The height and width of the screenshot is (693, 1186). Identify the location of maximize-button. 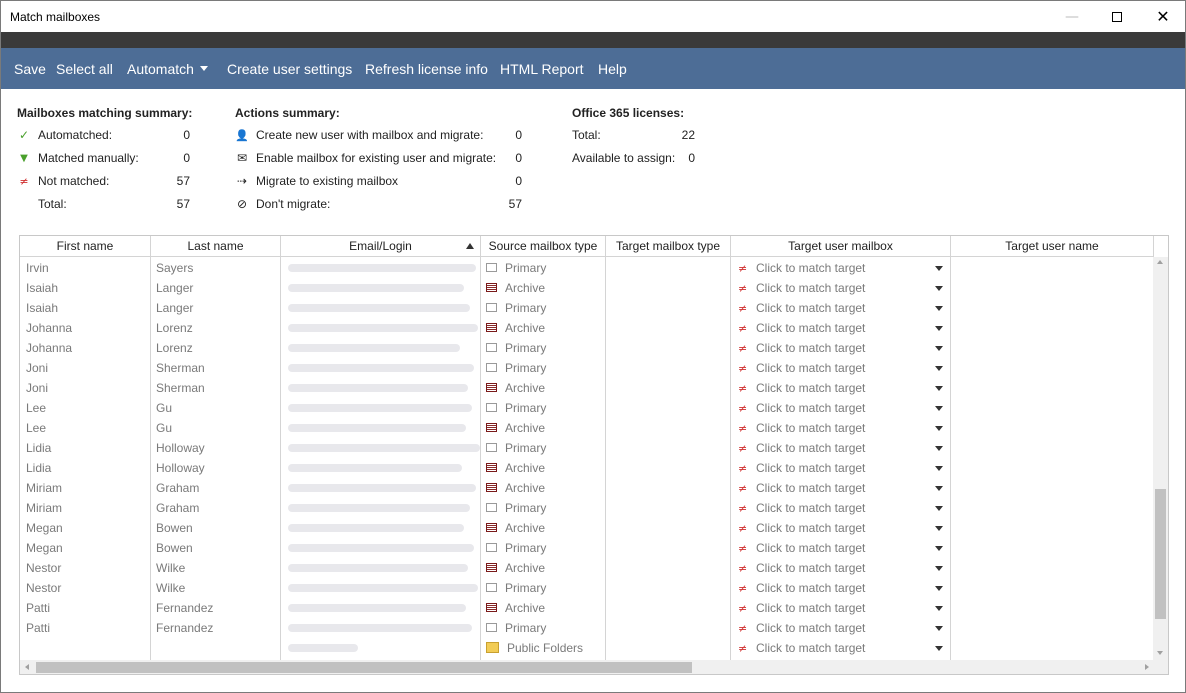
(1117, 16).